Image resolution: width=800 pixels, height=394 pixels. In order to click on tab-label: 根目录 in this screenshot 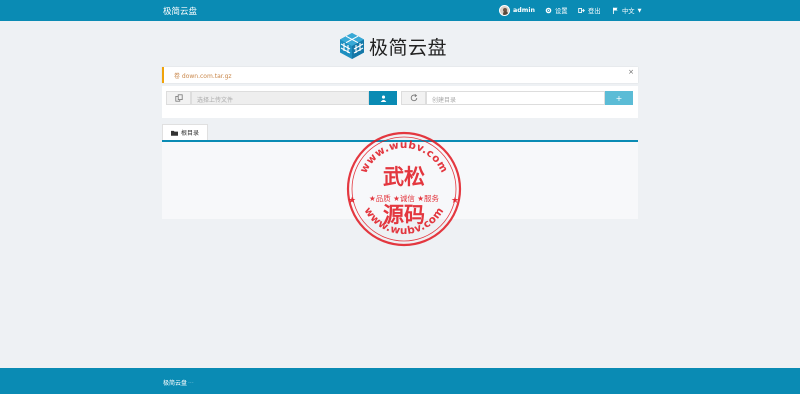, I will do `click(190, 133)`.